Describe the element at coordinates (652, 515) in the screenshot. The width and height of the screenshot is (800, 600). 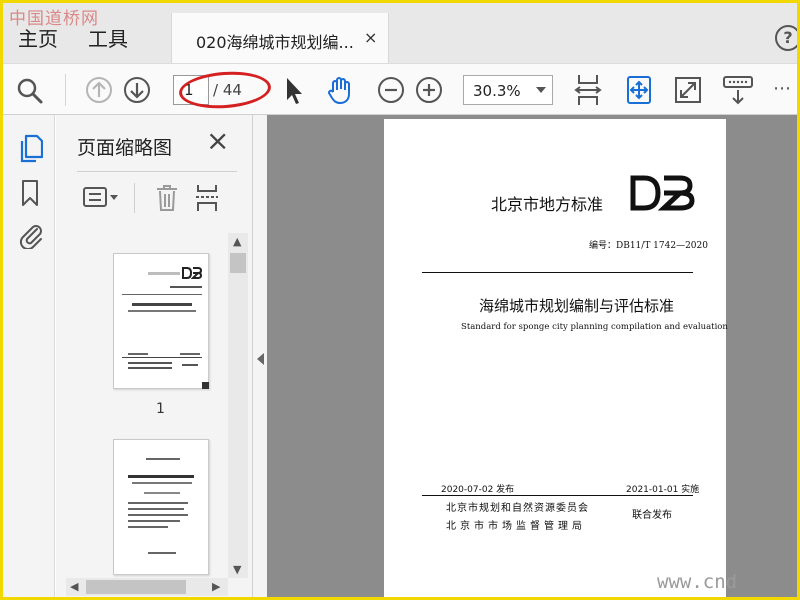
I see `joint-release: 联合发布` at that location.